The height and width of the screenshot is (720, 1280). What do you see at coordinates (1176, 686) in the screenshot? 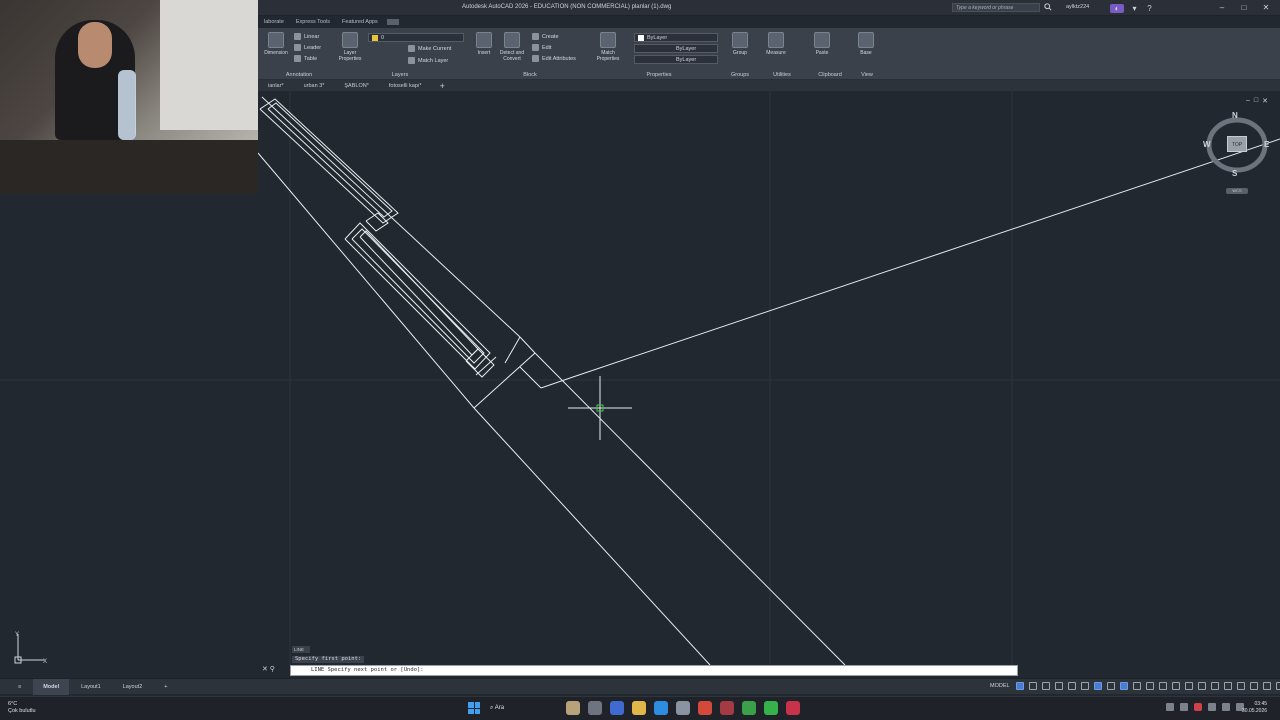
I see `quick-properties-icon` at bounding box center [1176, 686].